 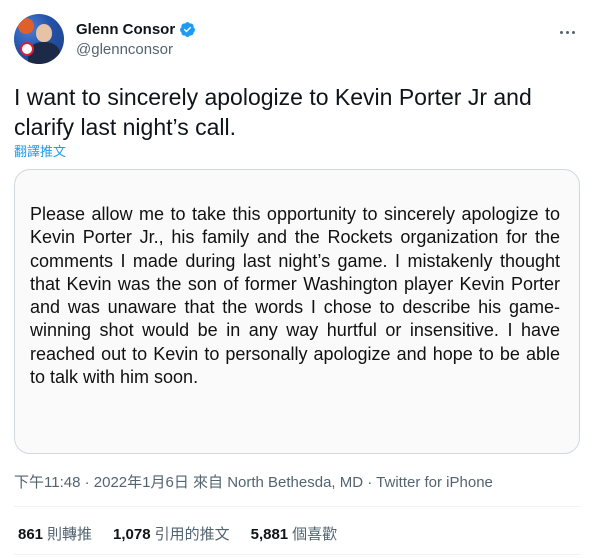 What do you see at coordinates (295, 482) in the screenshot?
I see `tweet-location: North Bethesda, MD` at bounding box center [295, 482].